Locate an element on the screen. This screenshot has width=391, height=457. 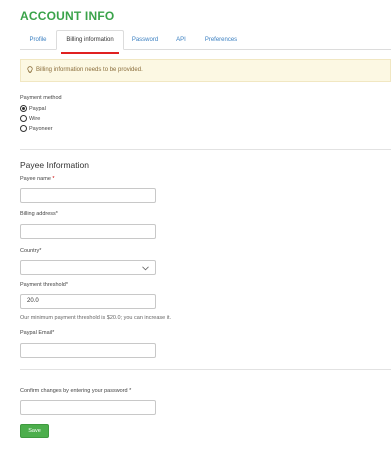
payee-name-label: Payee name * is located at coordinates (37, 179).